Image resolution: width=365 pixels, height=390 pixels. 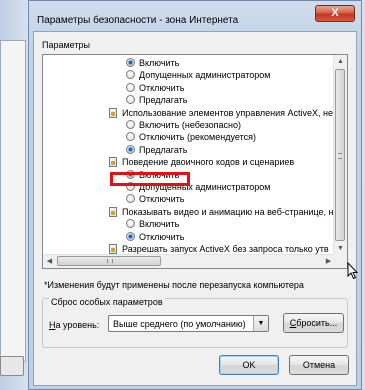 What do you see at coordinates (74, 325) in the screenshot?
I see `level-label: На уровень:` at bounding box center [74, 325].